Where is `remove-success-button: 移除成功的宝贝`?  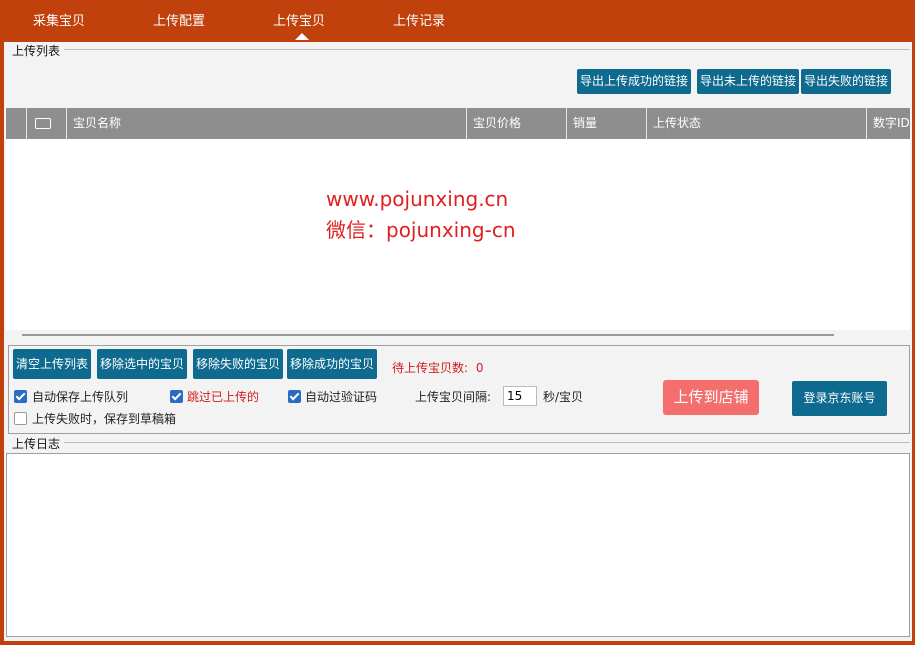 remove-success-button: 移除成功的宝贝 is located at coordinates (332, 364).